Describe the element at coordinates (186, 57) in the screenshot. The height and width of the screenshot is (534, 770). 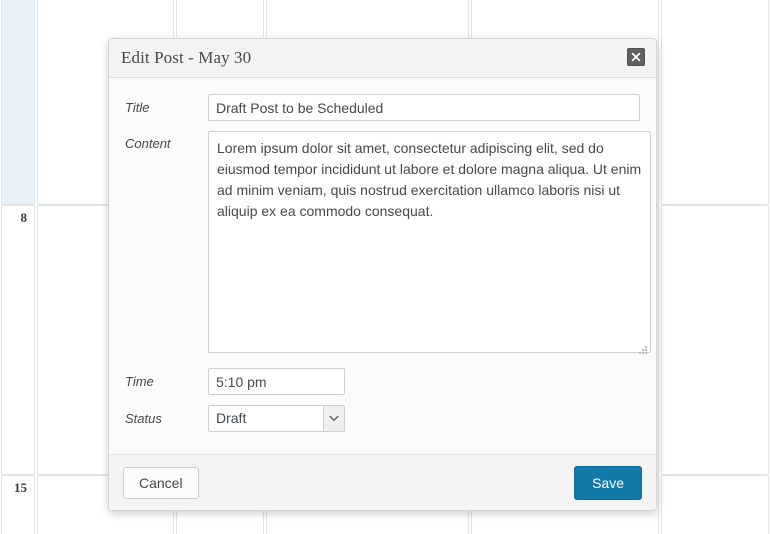
I see `dialog-title: Edit Post - May 30` at that location.